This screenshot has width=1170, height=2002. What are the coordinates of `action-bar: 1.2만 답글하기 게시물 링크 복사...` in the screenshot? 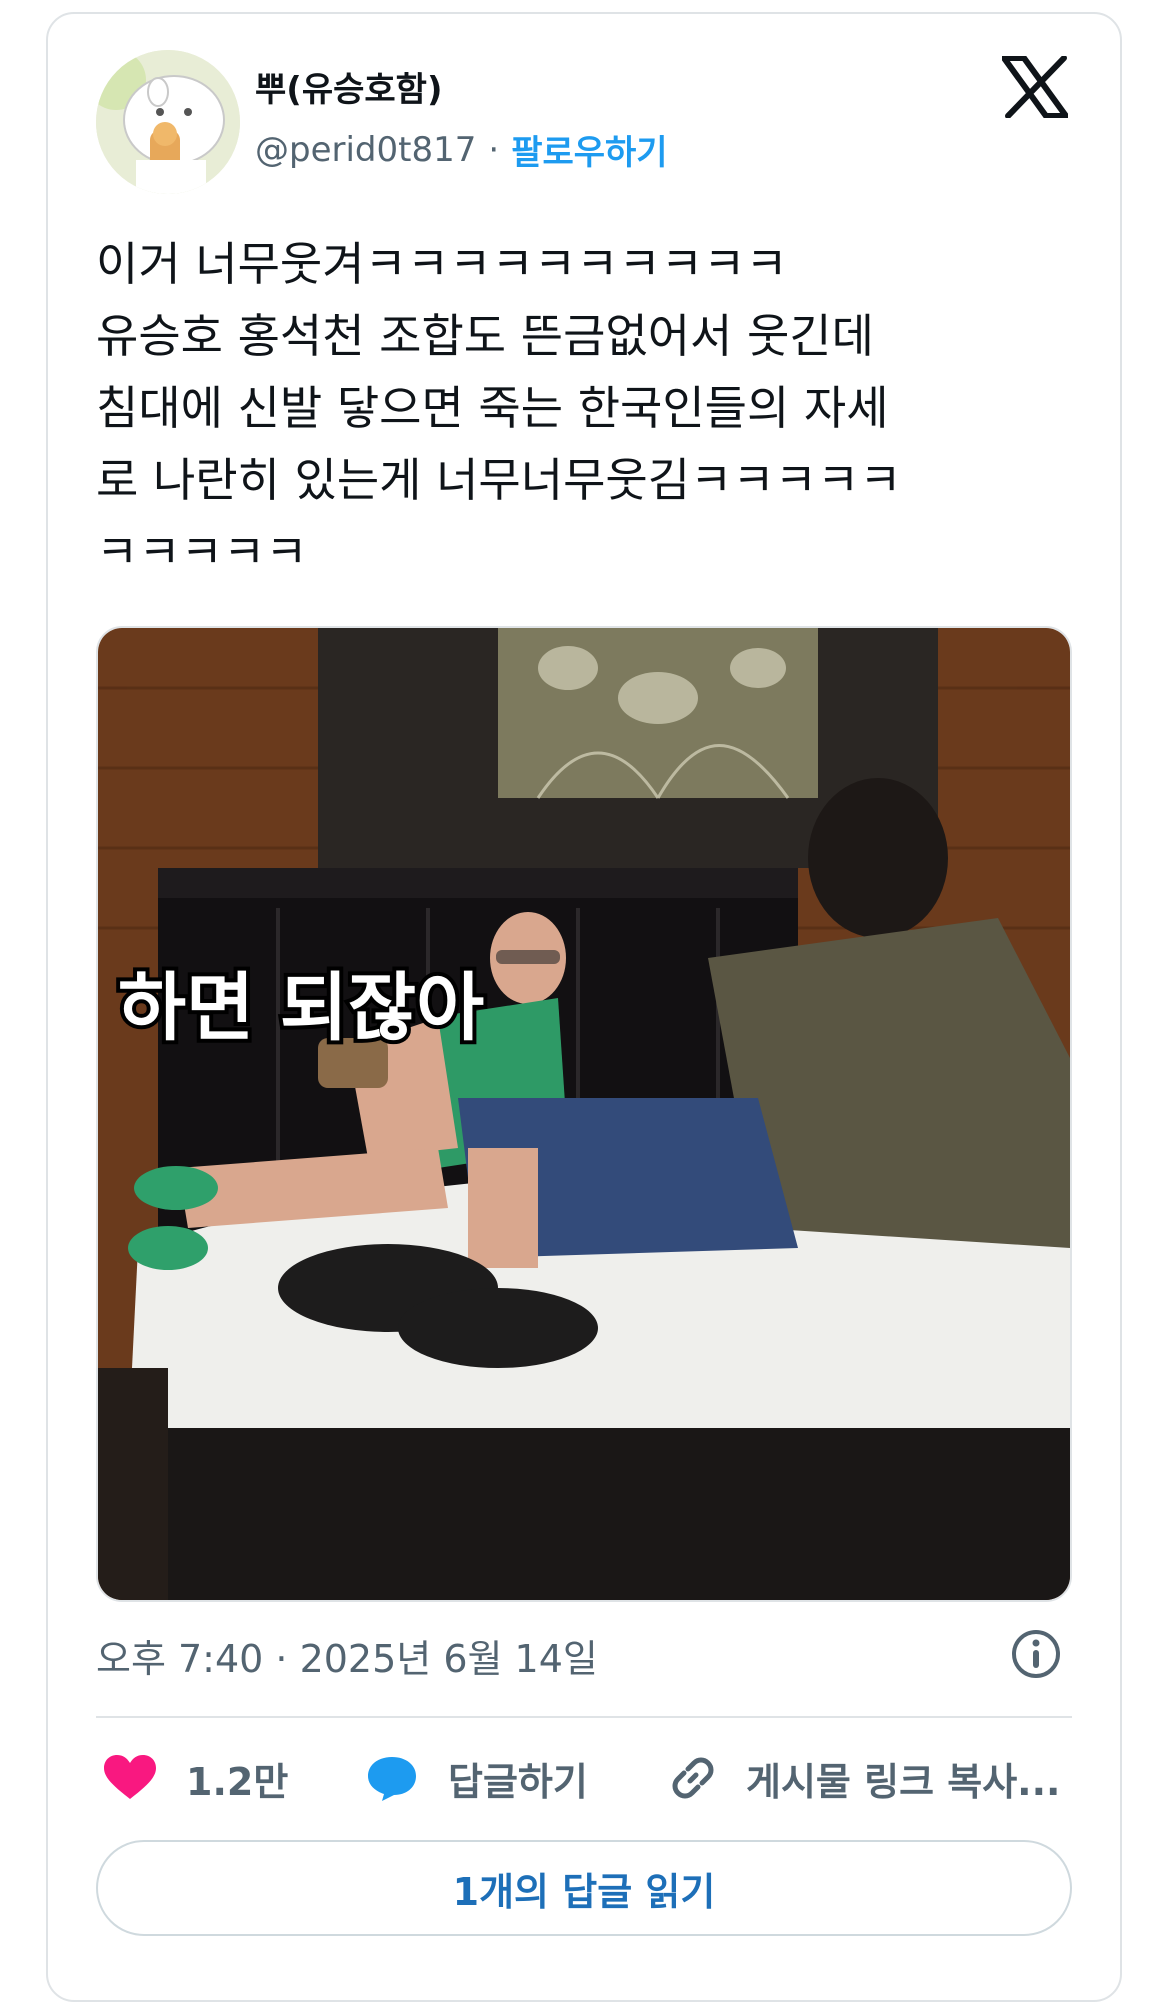 It's located at (591, 1778).